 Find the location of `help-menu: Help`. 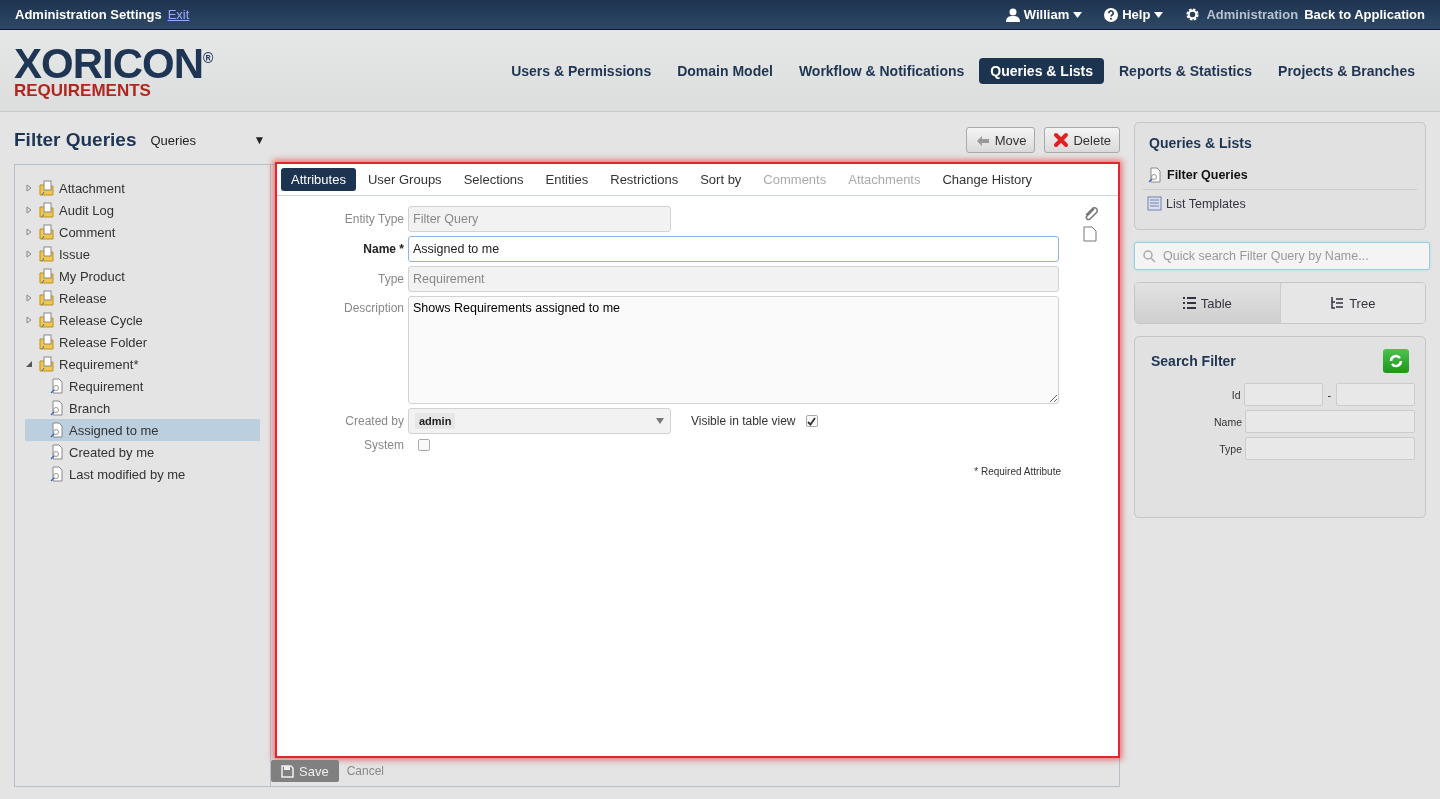

help-menu: Help is located at coordinates (1134, 14).